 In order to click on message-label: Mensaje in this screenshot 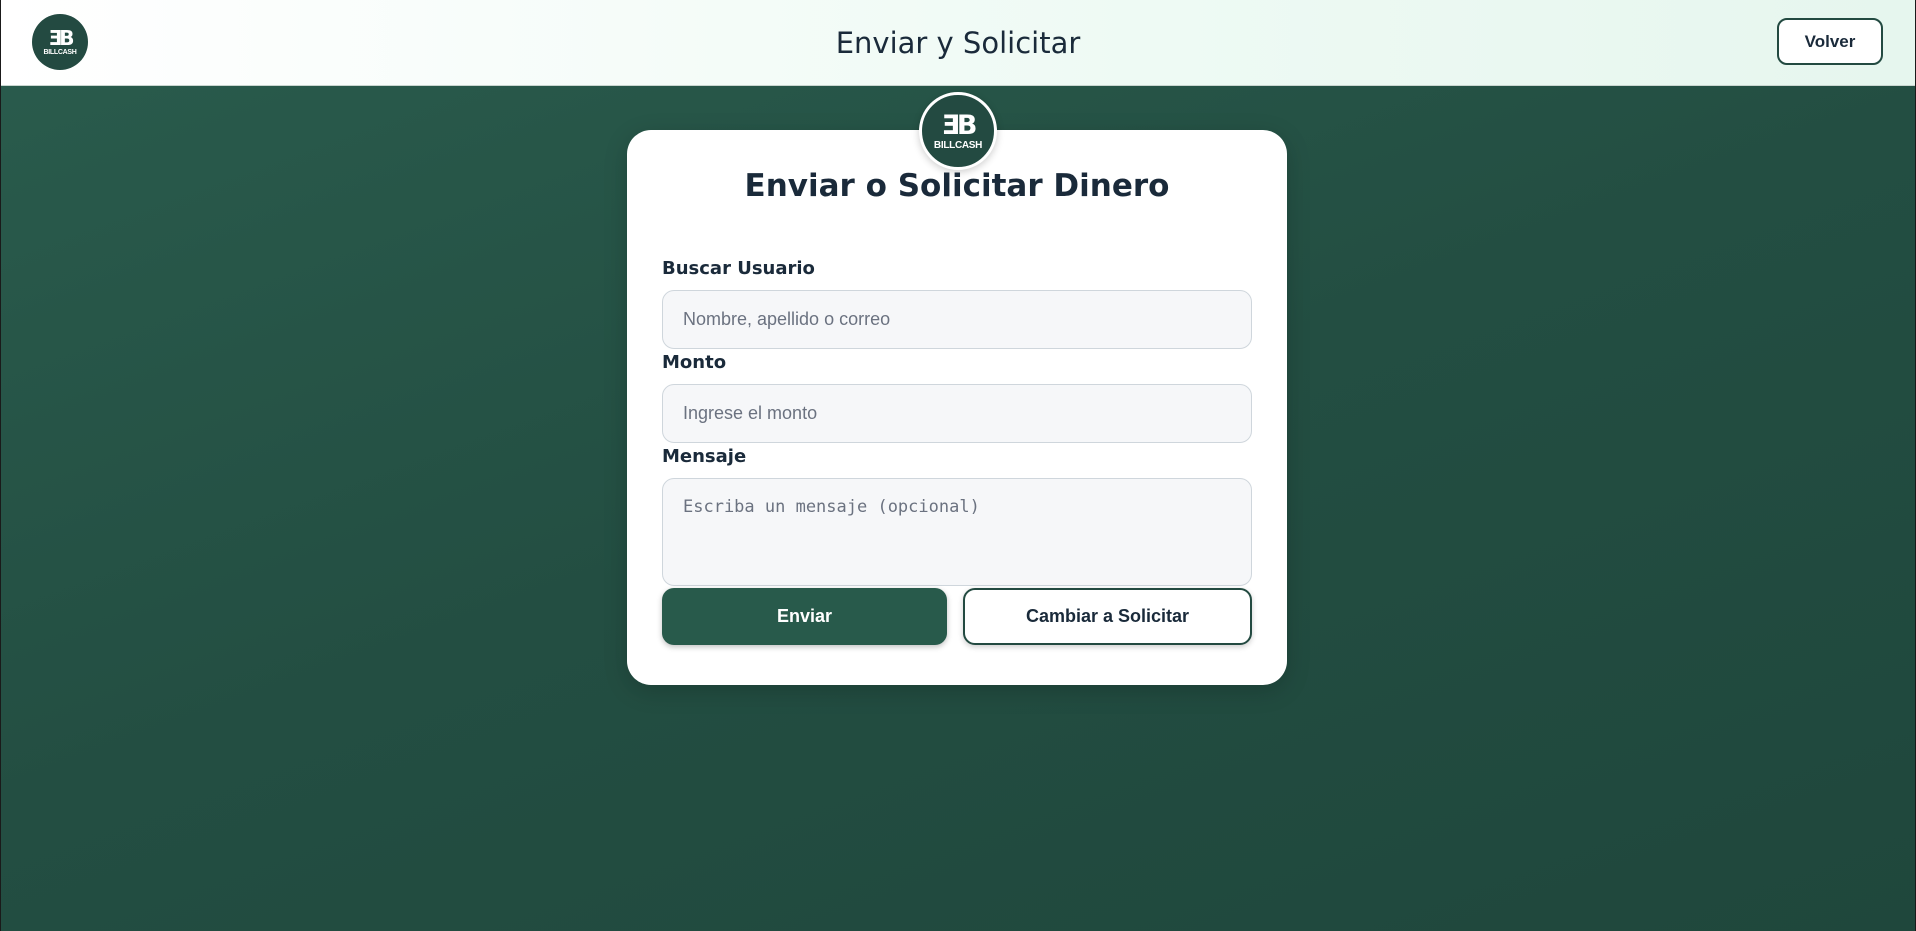, I will do `click(704, 456)`.